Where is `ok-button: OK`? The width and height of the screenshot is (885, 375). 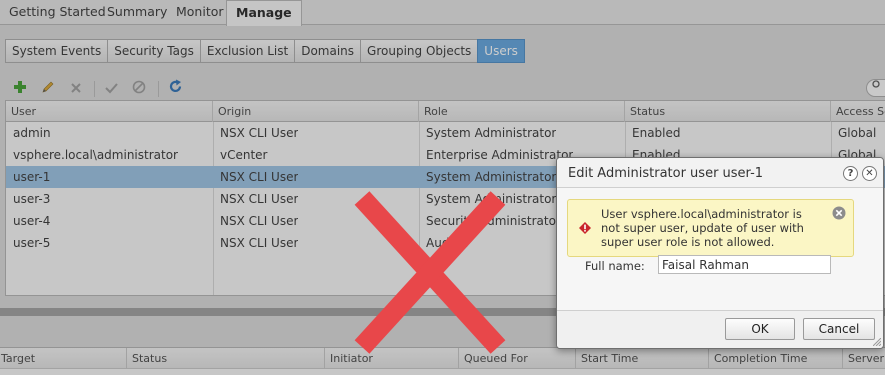 ok-button: OK is located at coordinates (760, 329).